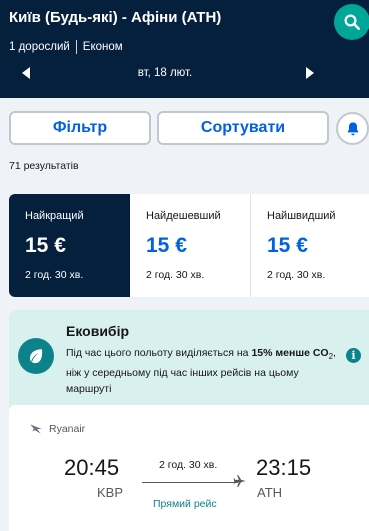  Describe the element at coordinates (284, 467) in the screenshot. I see `arrival-time: 23:15` at that location.